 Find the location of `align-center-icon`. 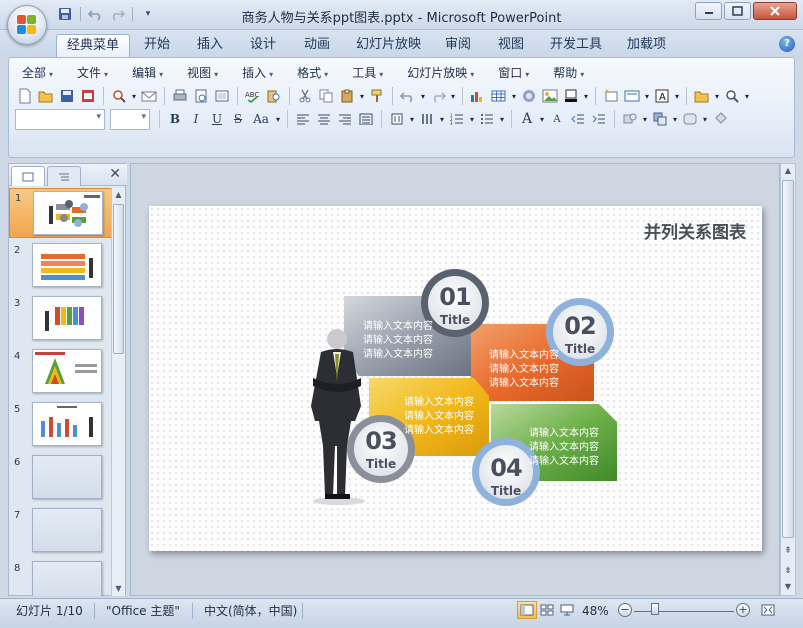

align-center-icon is located at coordinates (324, 119).